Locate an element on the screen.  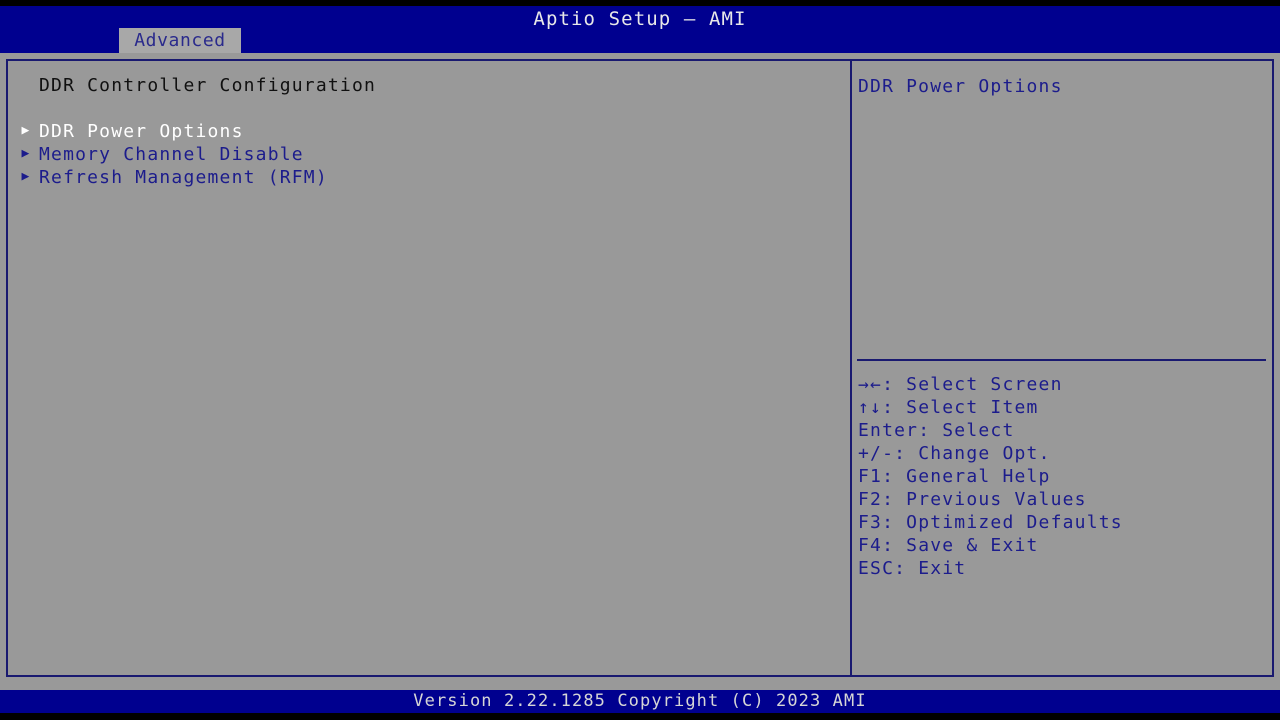
legend-keys: F3 is located at coordinates (870, 522).